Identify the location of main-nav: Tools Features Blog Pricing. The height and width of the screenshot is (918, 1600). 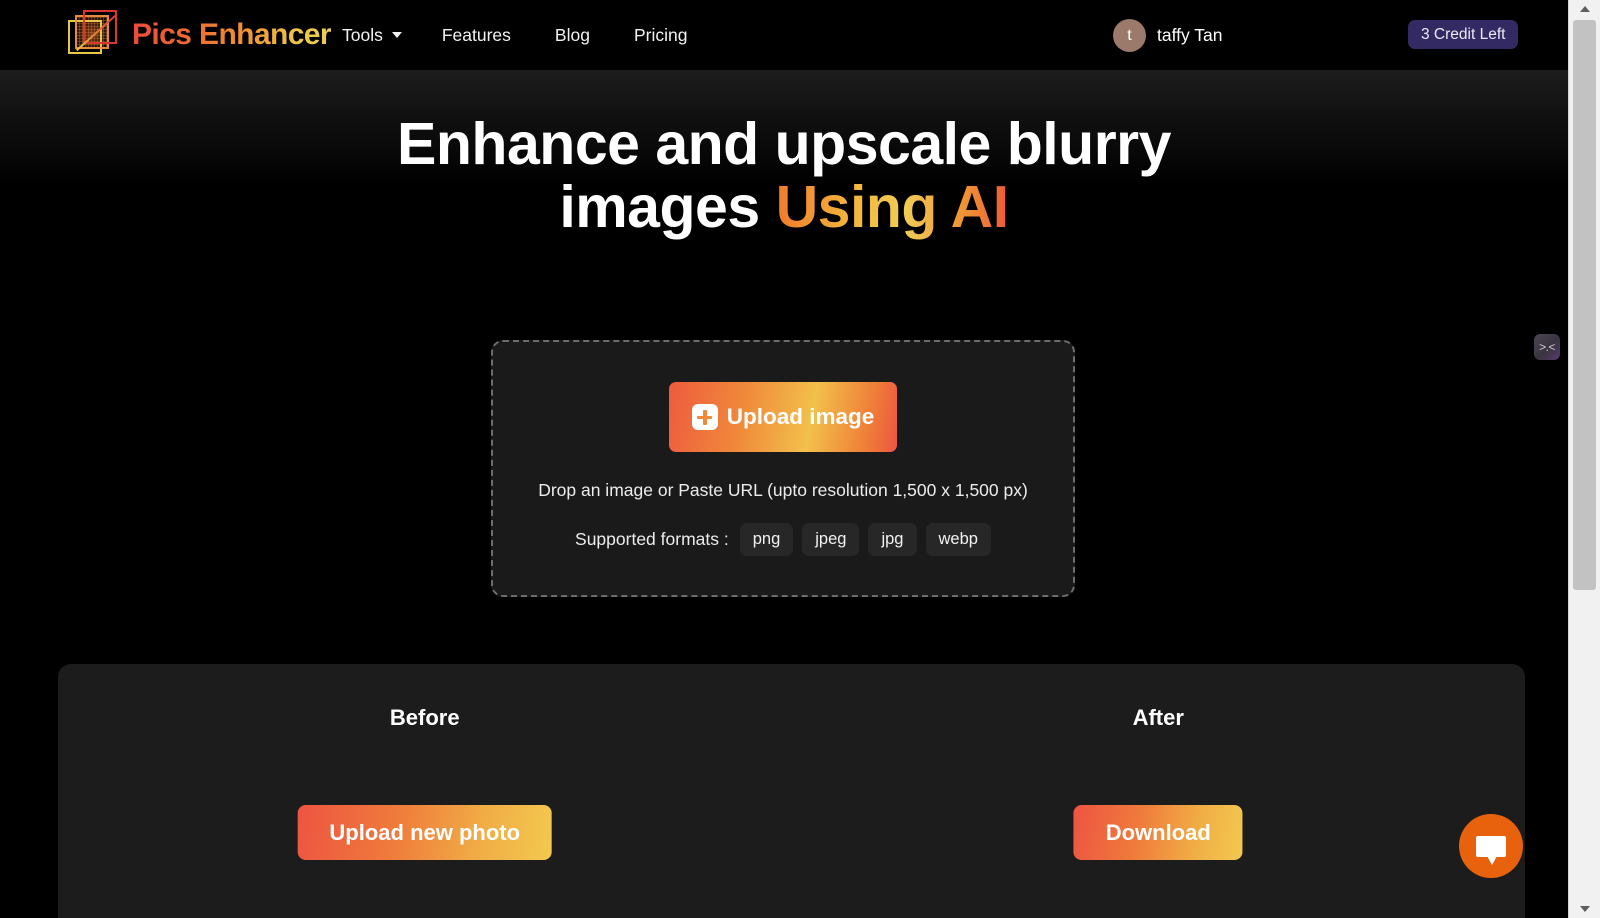
(527, 35).